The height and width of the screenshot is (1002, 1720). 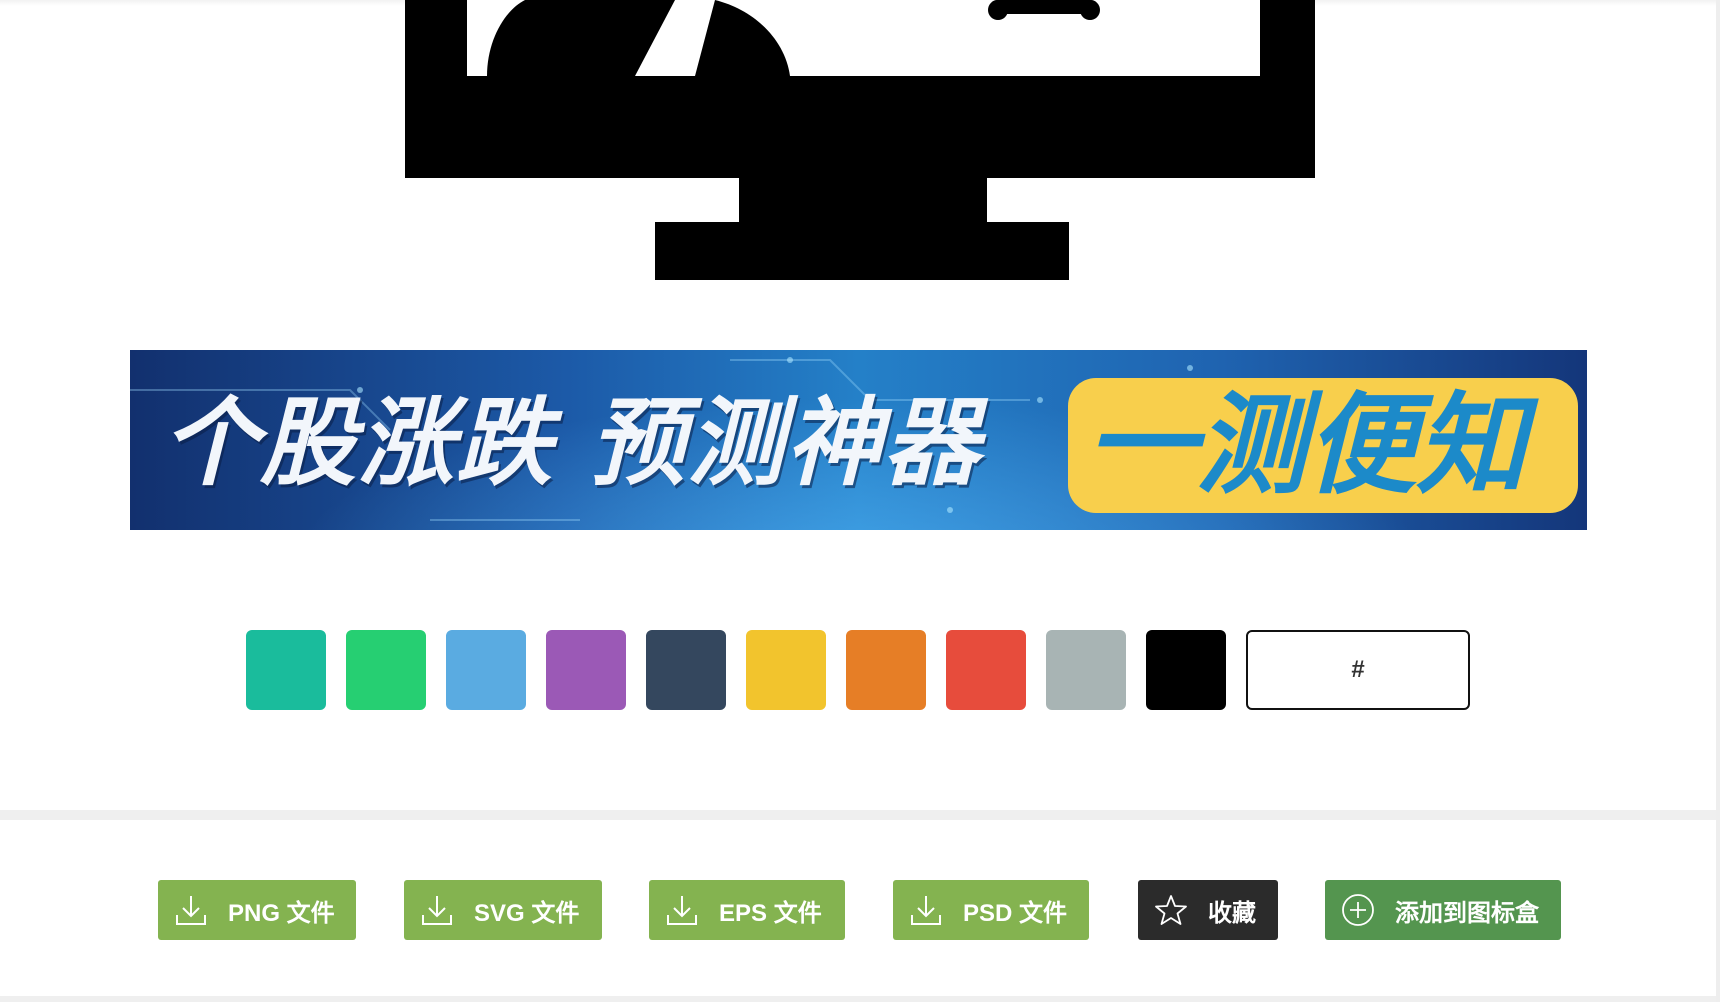 What do you see at coordinates (858, 999) in the screenshot?
I see `bottom-border` at bounding box center [858, 999].